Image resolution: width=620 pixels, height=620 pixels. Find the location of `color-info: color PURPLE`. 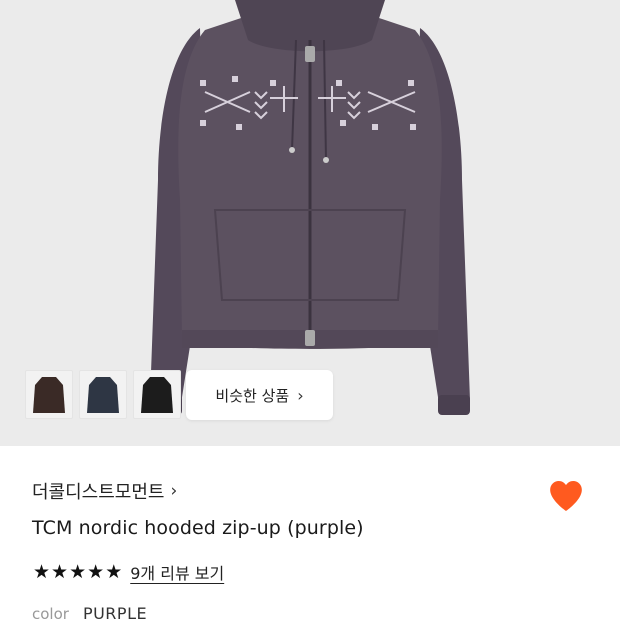

color-info: color PURPLE is located at coordinates (89, 612).